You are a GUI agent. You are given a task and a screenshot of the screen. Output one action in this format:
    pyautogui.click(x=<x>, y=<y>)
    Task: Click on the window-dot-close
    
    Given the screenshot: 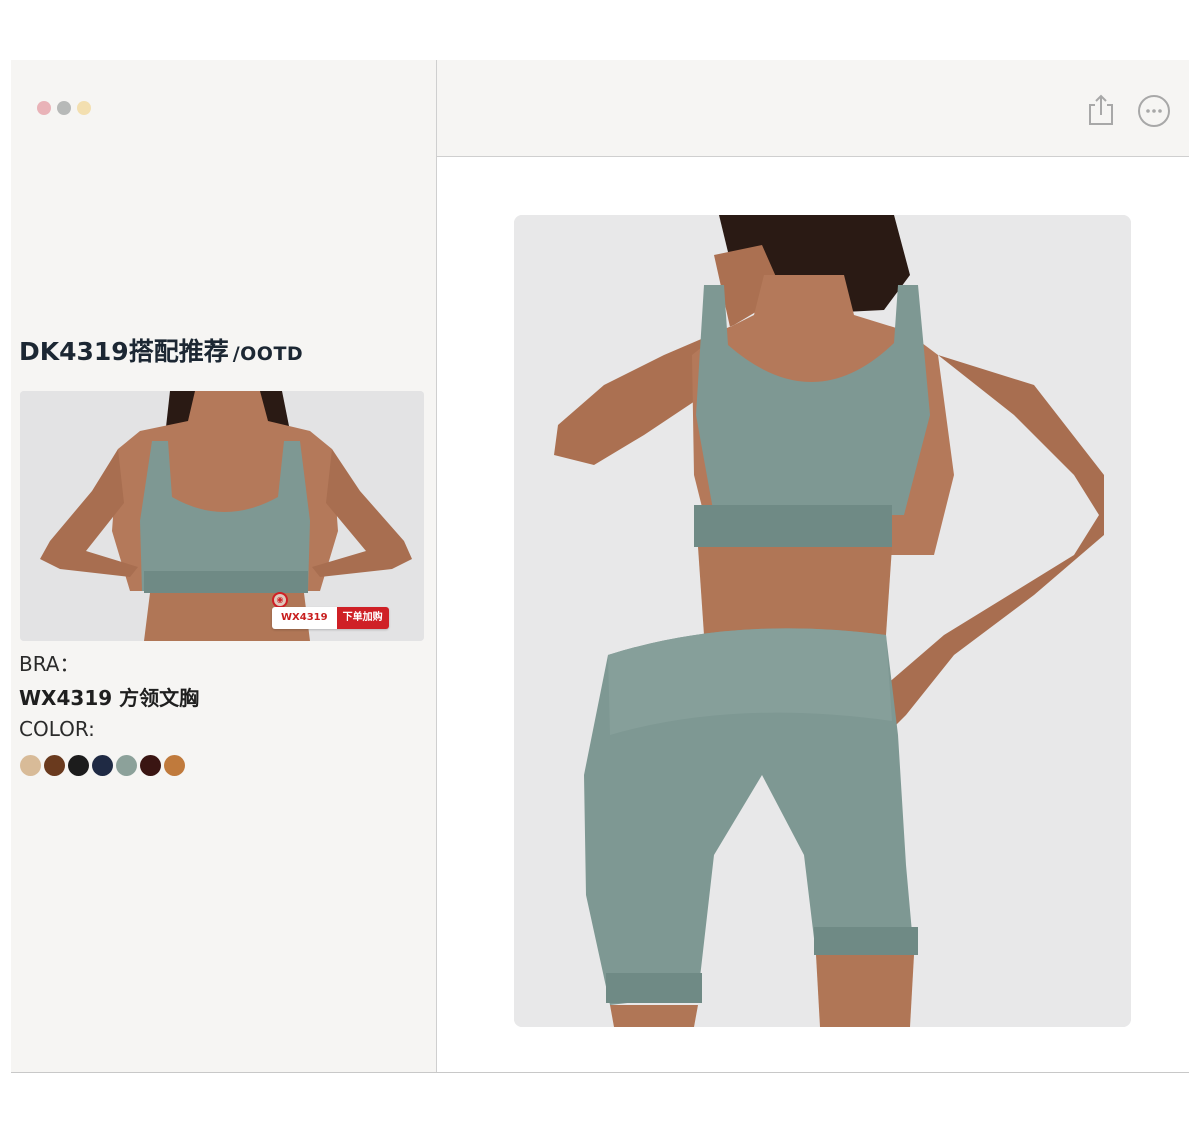 What is the action you would take?
    pyautogui.click(x=44, y=108)
    